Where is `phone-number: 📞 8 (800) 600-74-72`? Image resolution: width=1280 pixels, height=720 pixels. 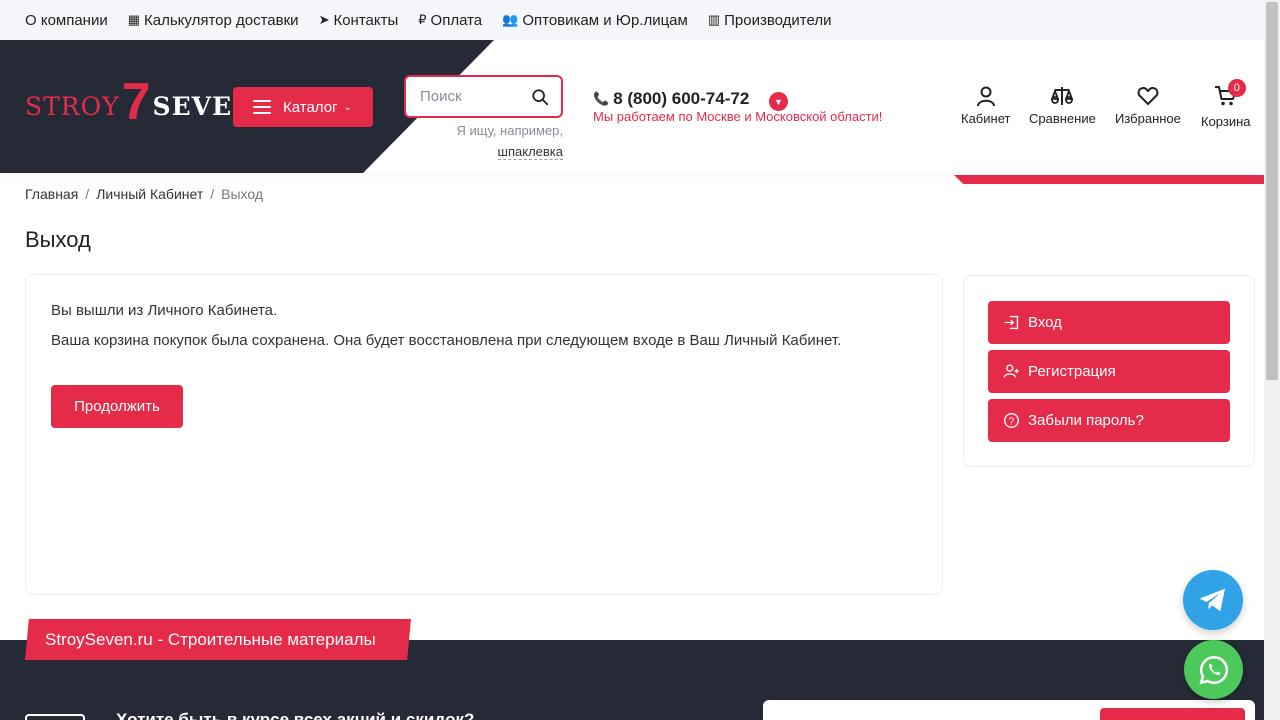 phone-number: 📞 8 (800) 600-74-72 is located at coordinates (671, 99).